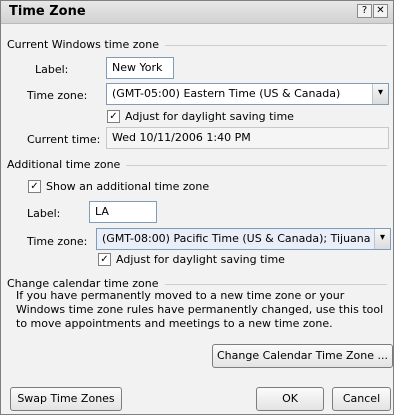  I want to click on current-time-zone-heading: Current Windows time zone, so click(86, 44).